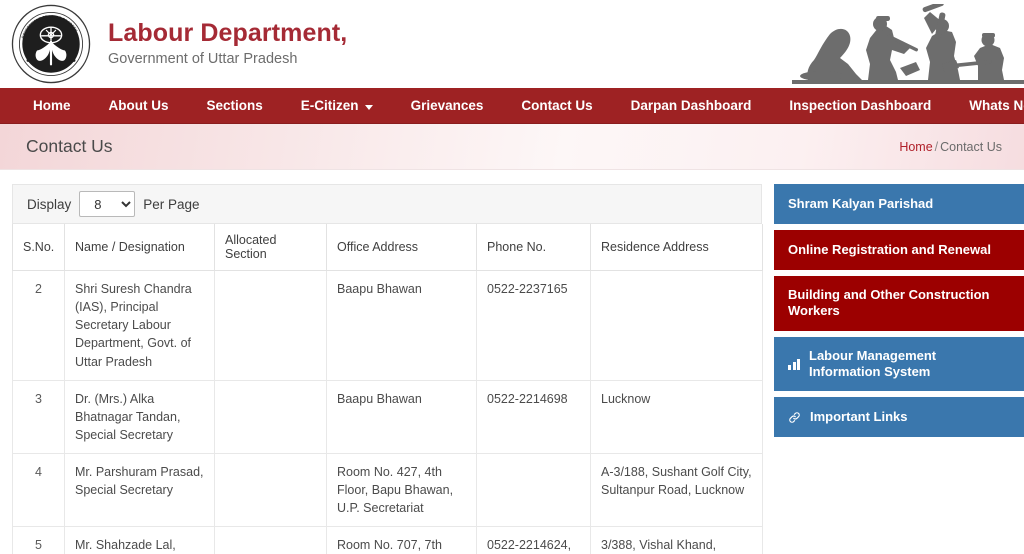 This screenshot has width=1024, height=554. What do you see at coordinates (38, 325) in the screenshot?
I see `cell-sno: 2` at bounding box center [38, 325].